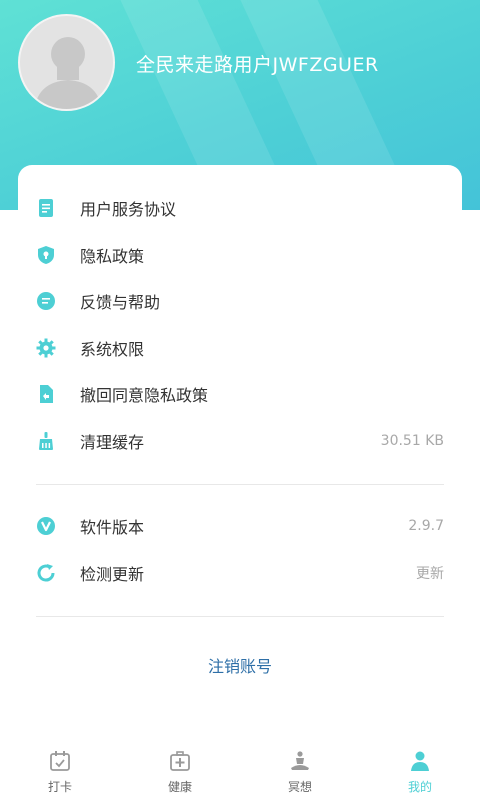 This screenshot has width=480, height=800. I want to click on menu-item-label: 软件版本, so click(112, 527).